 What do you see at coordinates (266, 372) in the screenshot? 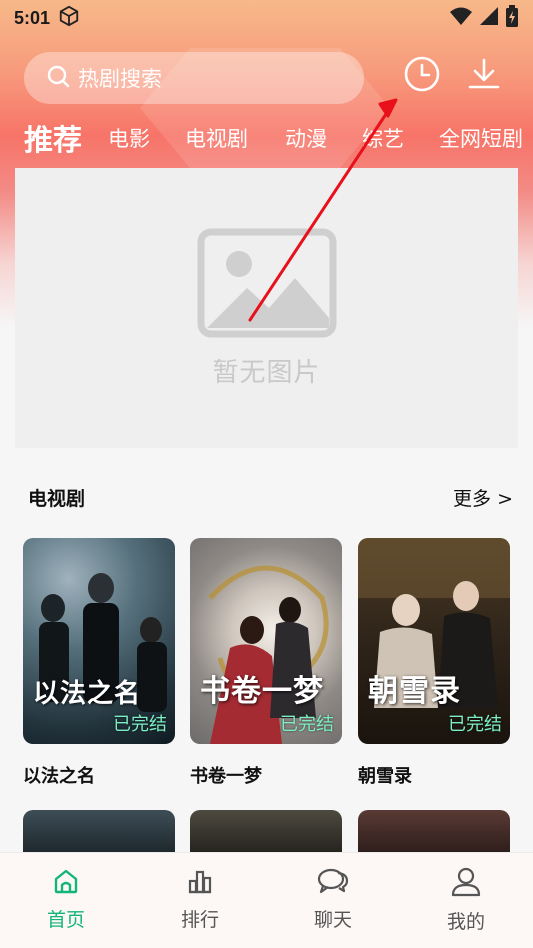
I see `banner-placeholder-text: 暂无图片` at bounding box center [266, 372].